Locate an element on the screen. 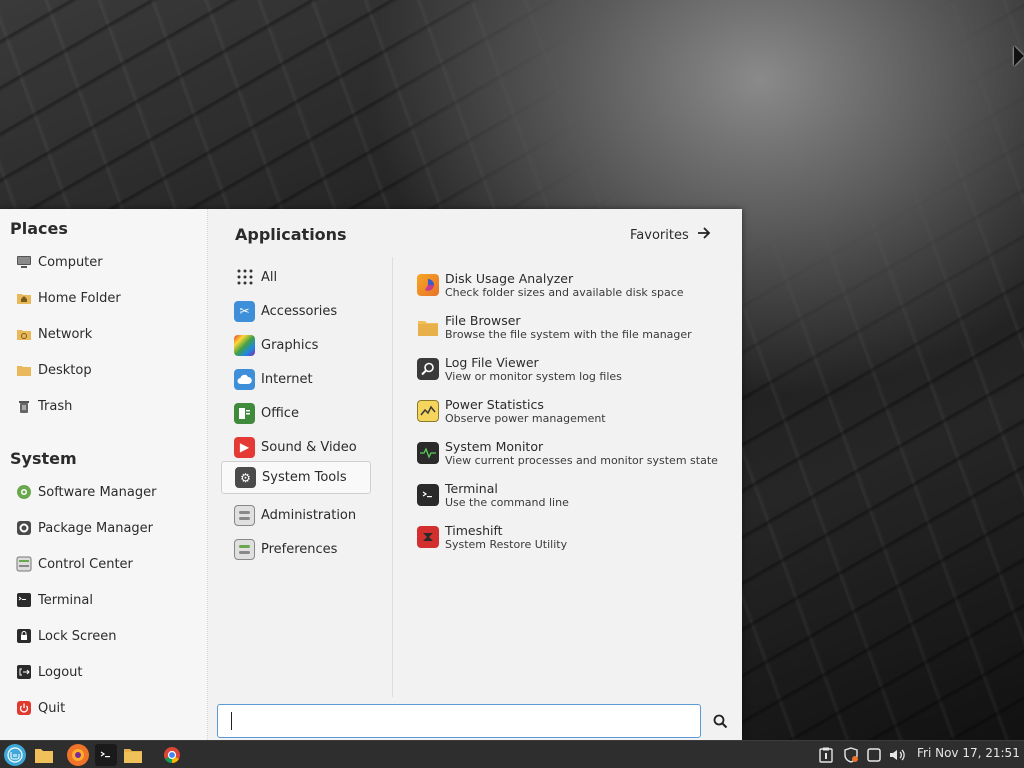  category-label: Accessories is located at coordinates (299, 311).